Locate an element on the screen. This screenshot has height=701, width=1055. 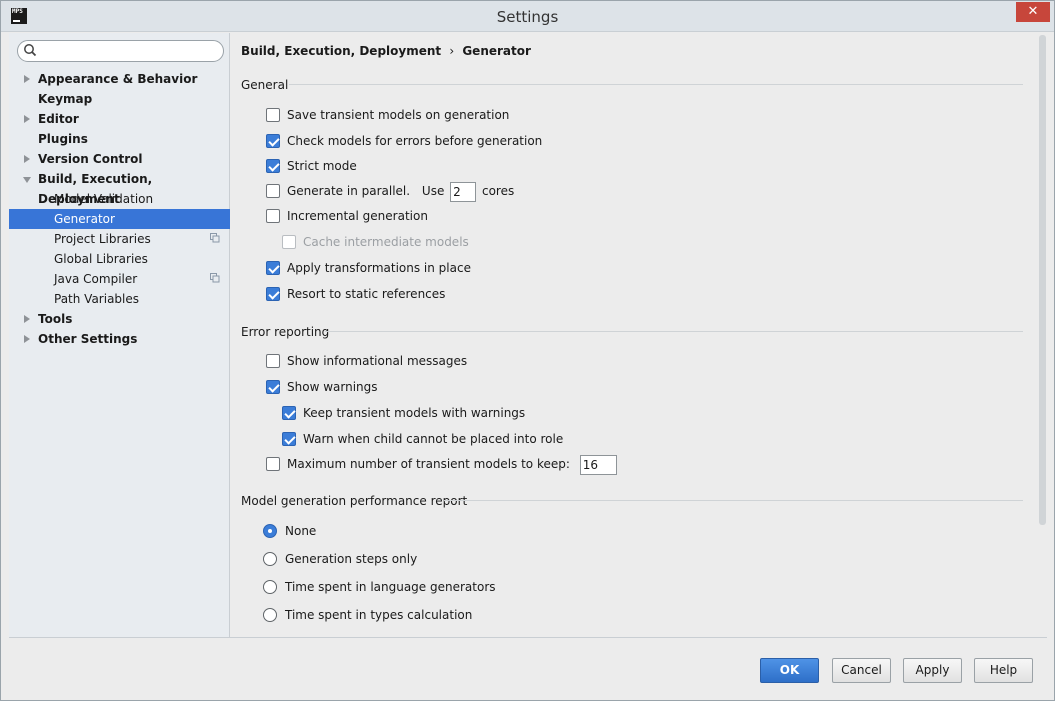
breadcrumb-parent: Build, Execution, Deployment is located at coordinates (341, 51).